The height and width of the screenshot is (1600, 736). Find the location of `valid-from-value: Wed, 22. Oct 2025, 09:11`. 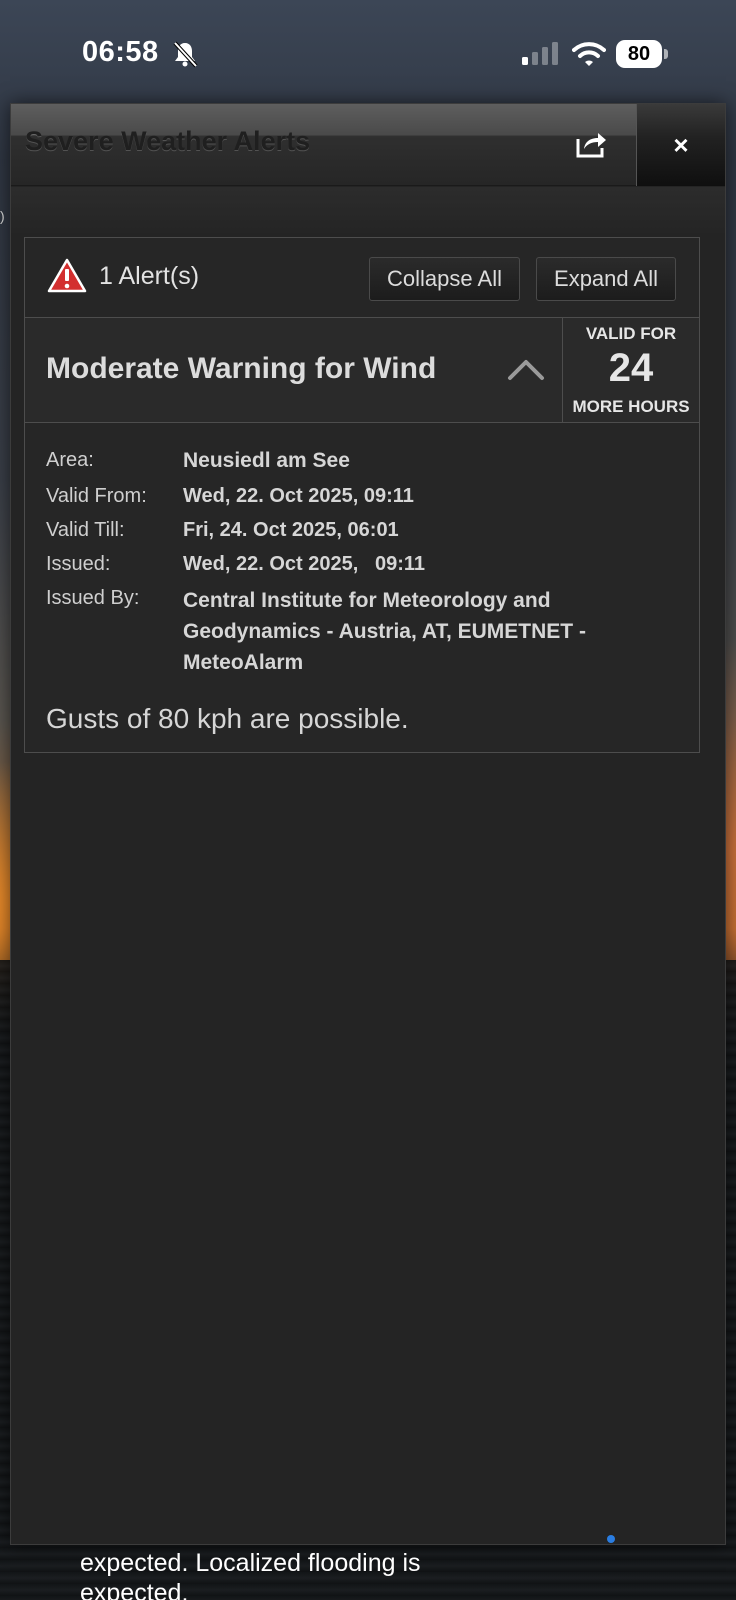

valid-from-value: Wed, 22. Oct 2025, 09:11 is located at coordinates (298, 496).